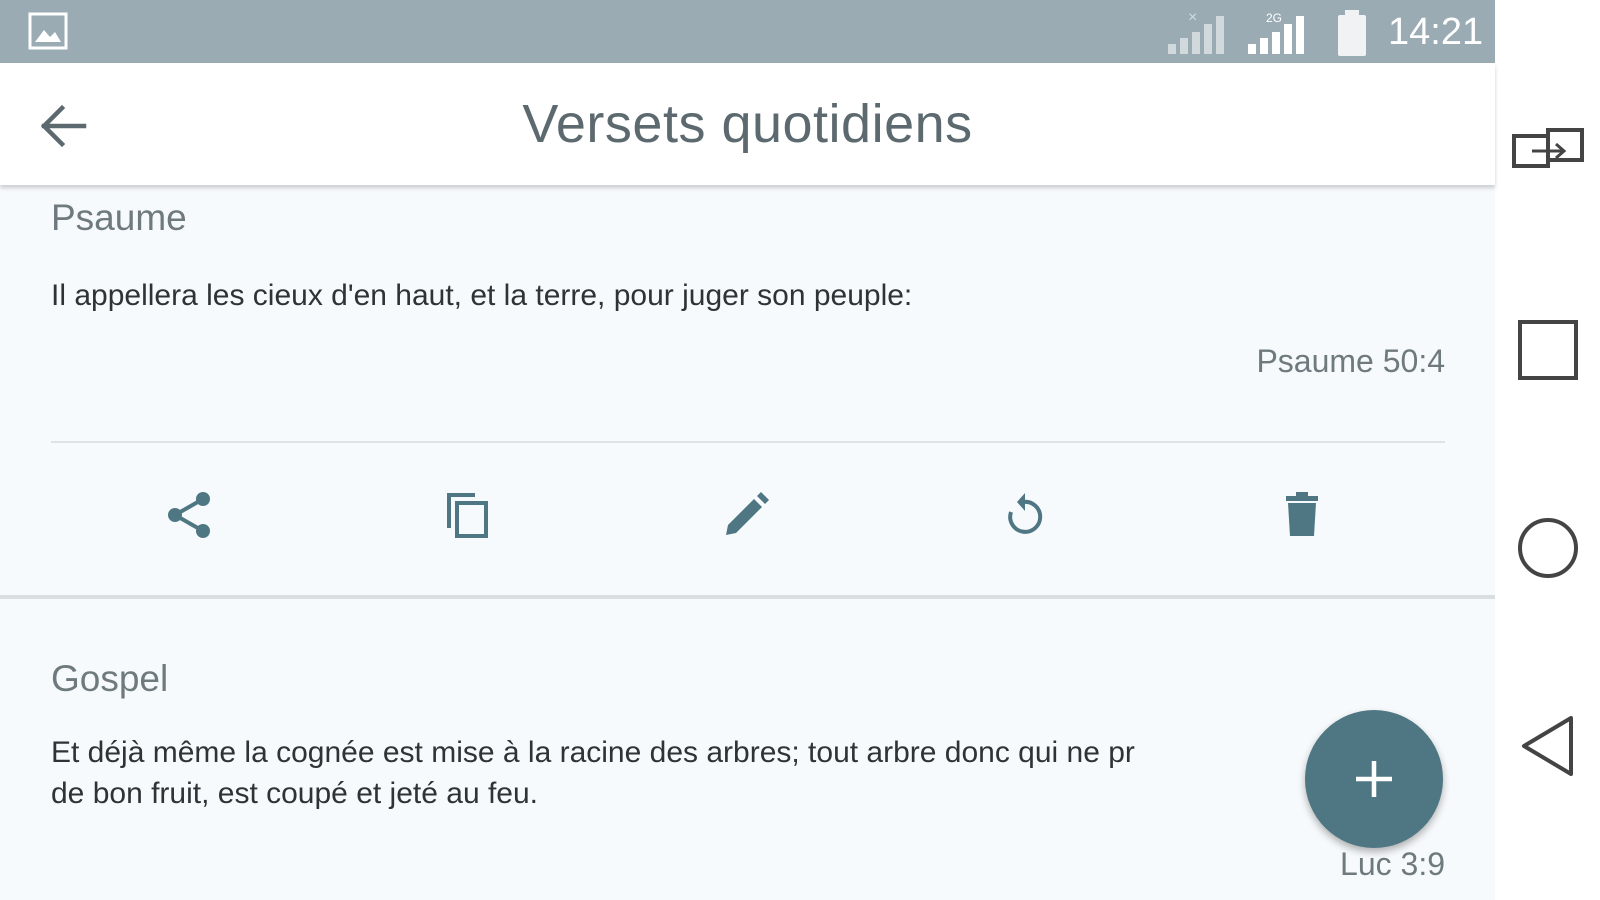 The height and width of the screenshot is (900, 1600). I want to click on verse-text-line: de bon fruit, est coupé et jeté au feu., so click(295, 793).